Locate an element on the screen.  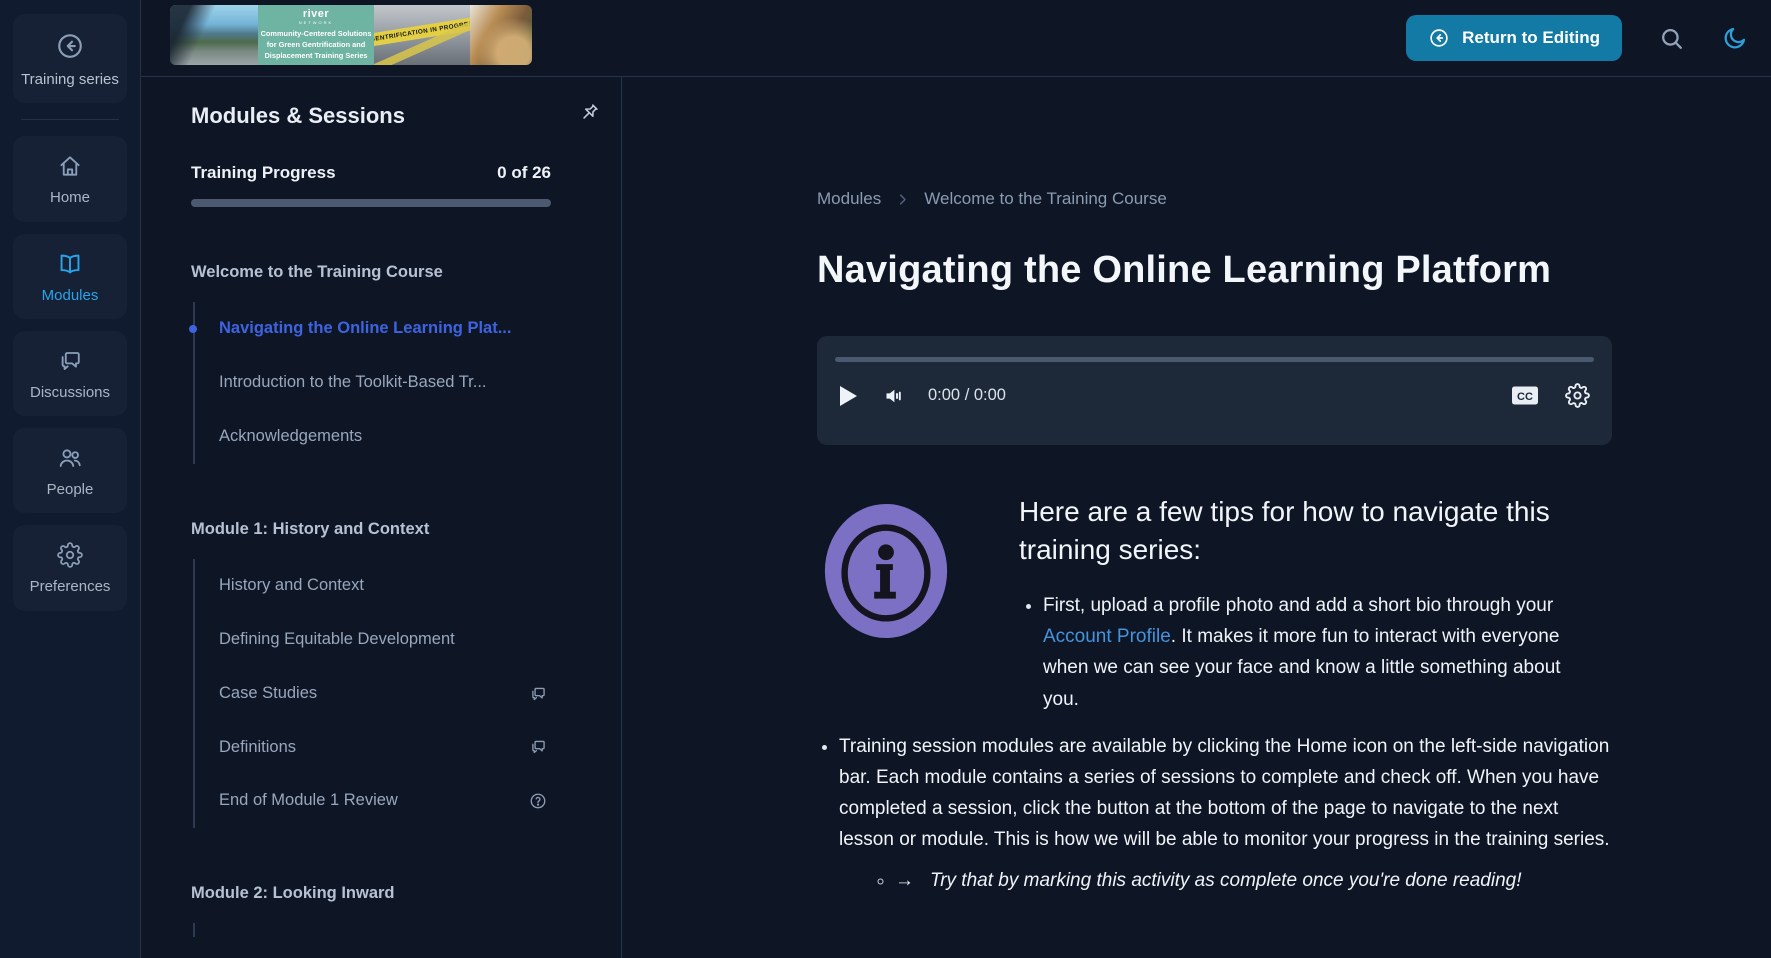
back-to-training-series: Training series is located at coordinates (70, 59).